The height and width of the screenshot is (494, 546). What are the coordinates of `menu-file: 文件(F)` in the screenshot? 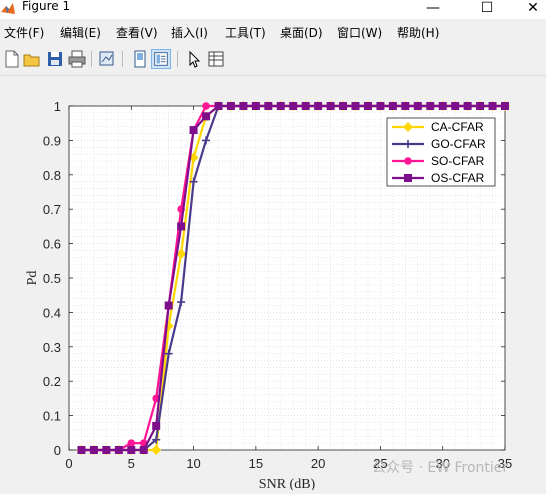 It's located at (24, 32).